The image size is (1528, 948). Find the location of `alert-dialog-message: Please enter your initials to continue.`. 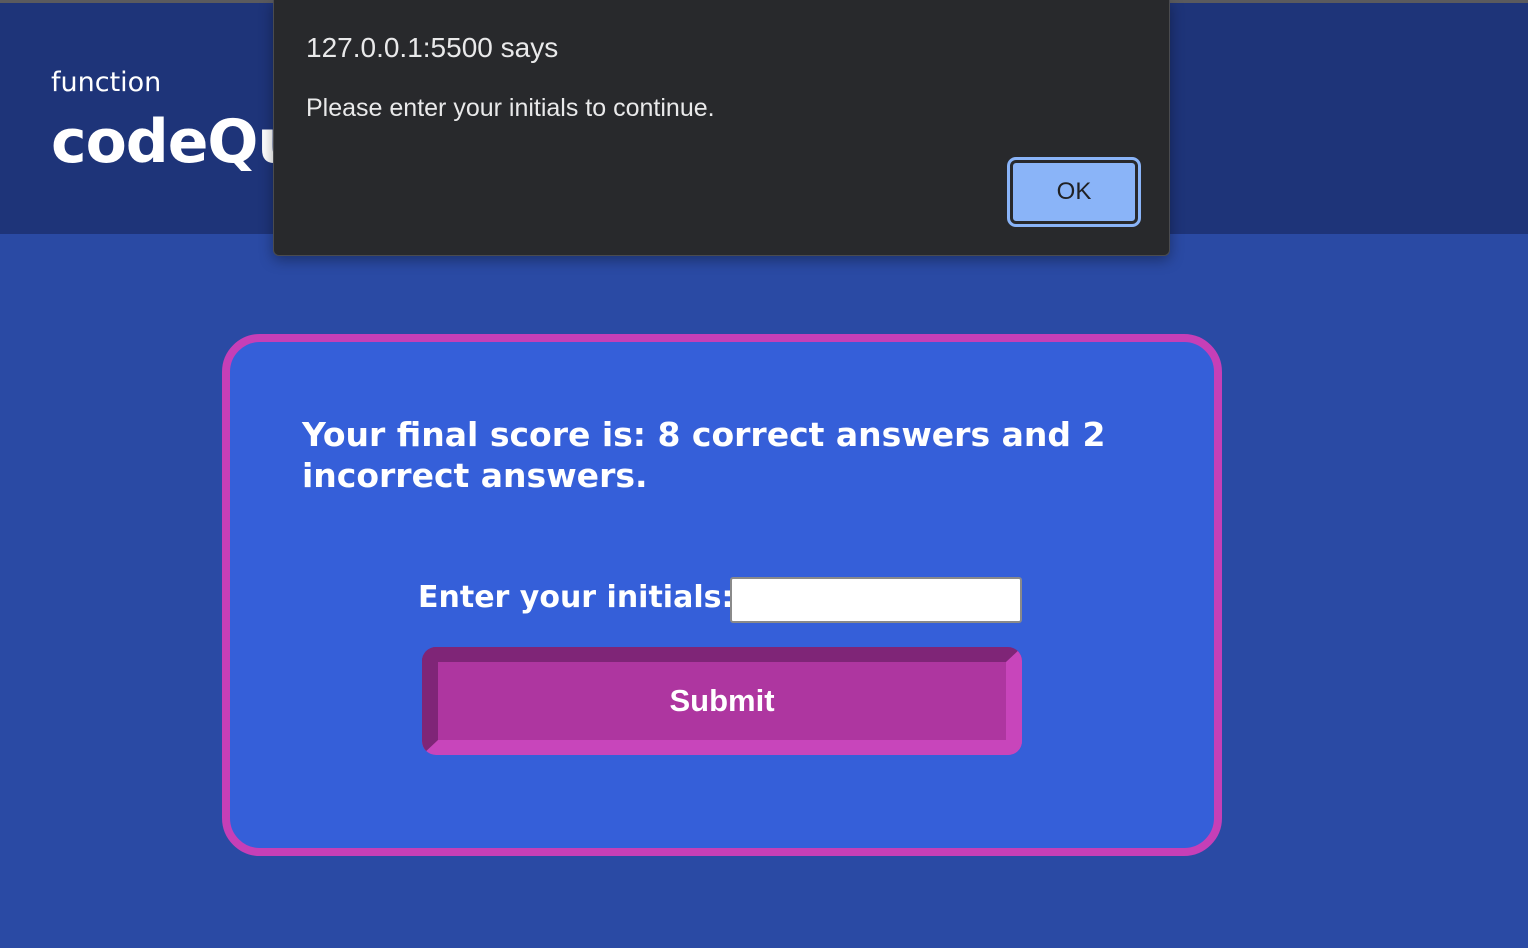

alert-dialog-message: Please enter your initials to continue. is located at coordinates (510, 108).